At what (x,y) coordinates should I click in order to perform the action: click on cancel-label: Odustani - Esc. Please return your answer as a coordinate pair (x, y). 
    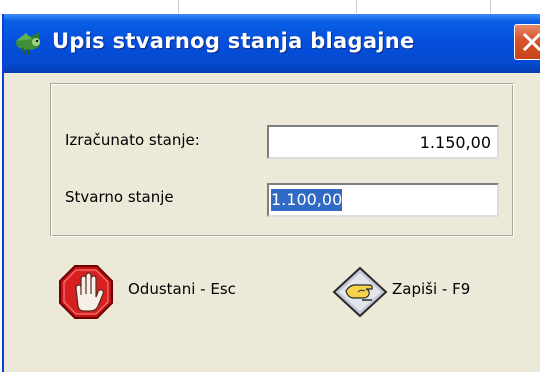
    Looking at the image, I should click on (182, 289).